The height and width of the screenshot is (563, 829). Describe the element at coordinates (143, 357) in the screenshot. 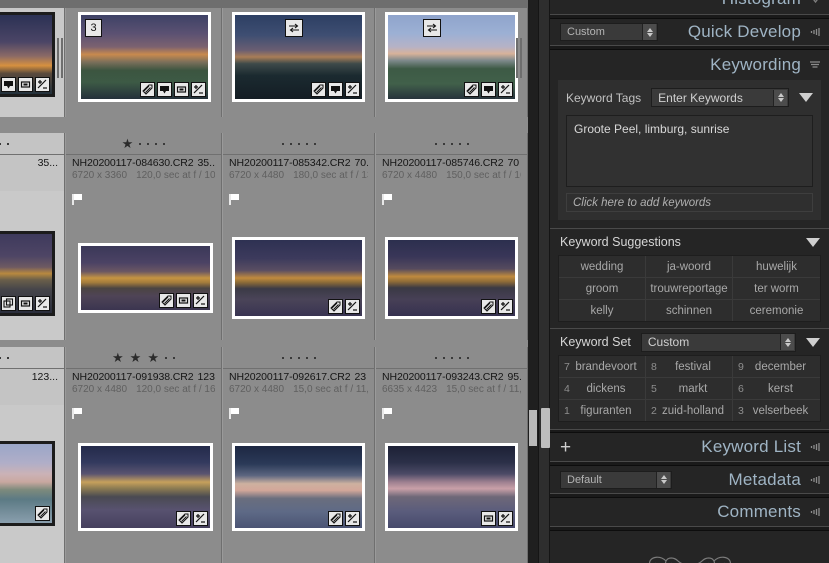

I see `star-rating: ★ ★ ★` at that location.